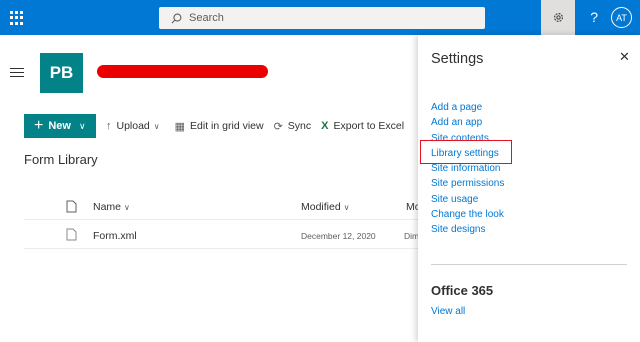  Describe the element at coordinates (39, 125) in the screenshot. I see `plus-icon: +` at that location.